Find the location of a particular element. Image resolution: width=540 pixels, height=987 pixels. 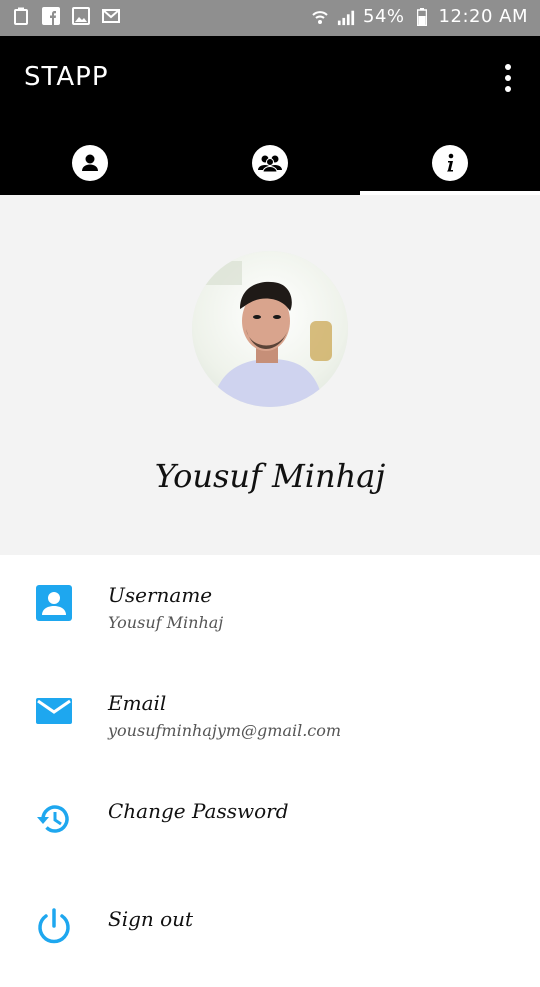

group-icon is located at coordinates (270, 163).